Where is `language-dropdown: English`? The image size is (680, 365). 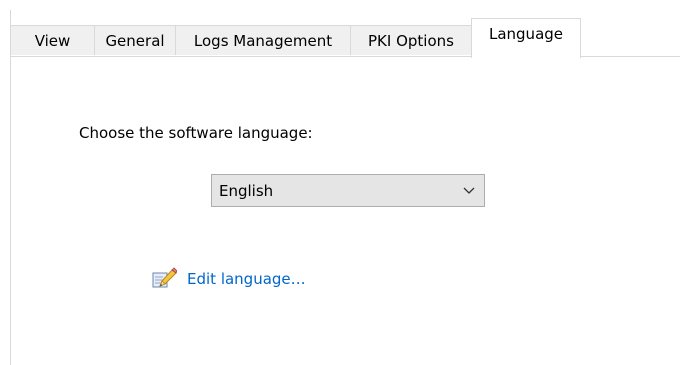
language-dropdown: English is located at coordinates (348, 190).